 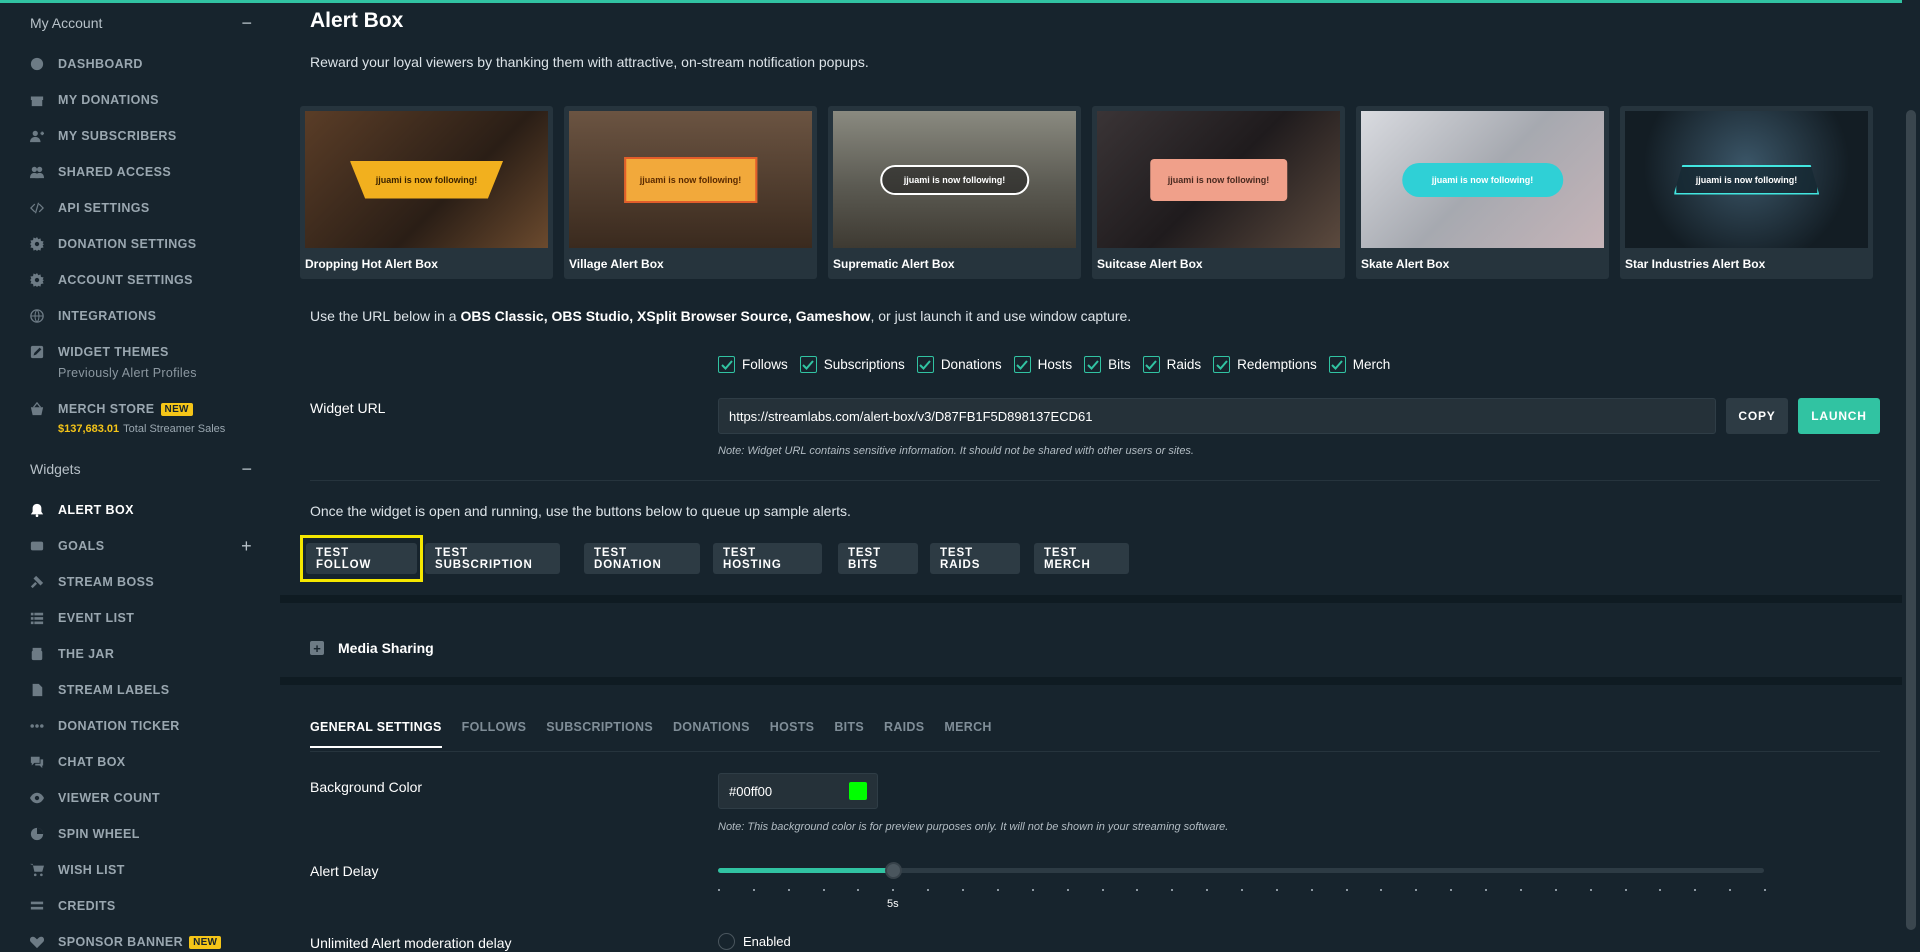 I want to click on sidebar-item-account-settings: ACCOUNT SETTINGS, so click(x=141, y=280).